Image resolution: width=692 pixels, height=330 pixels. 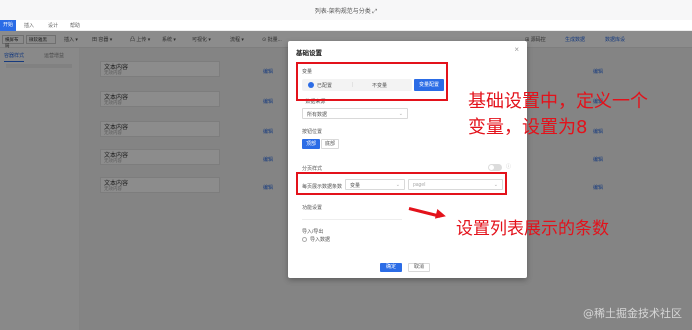 What do you see at coordinates (312, 132) in the screenshot?
I see `button-position-label: 按钮位置` at bounding box center [312, 132].